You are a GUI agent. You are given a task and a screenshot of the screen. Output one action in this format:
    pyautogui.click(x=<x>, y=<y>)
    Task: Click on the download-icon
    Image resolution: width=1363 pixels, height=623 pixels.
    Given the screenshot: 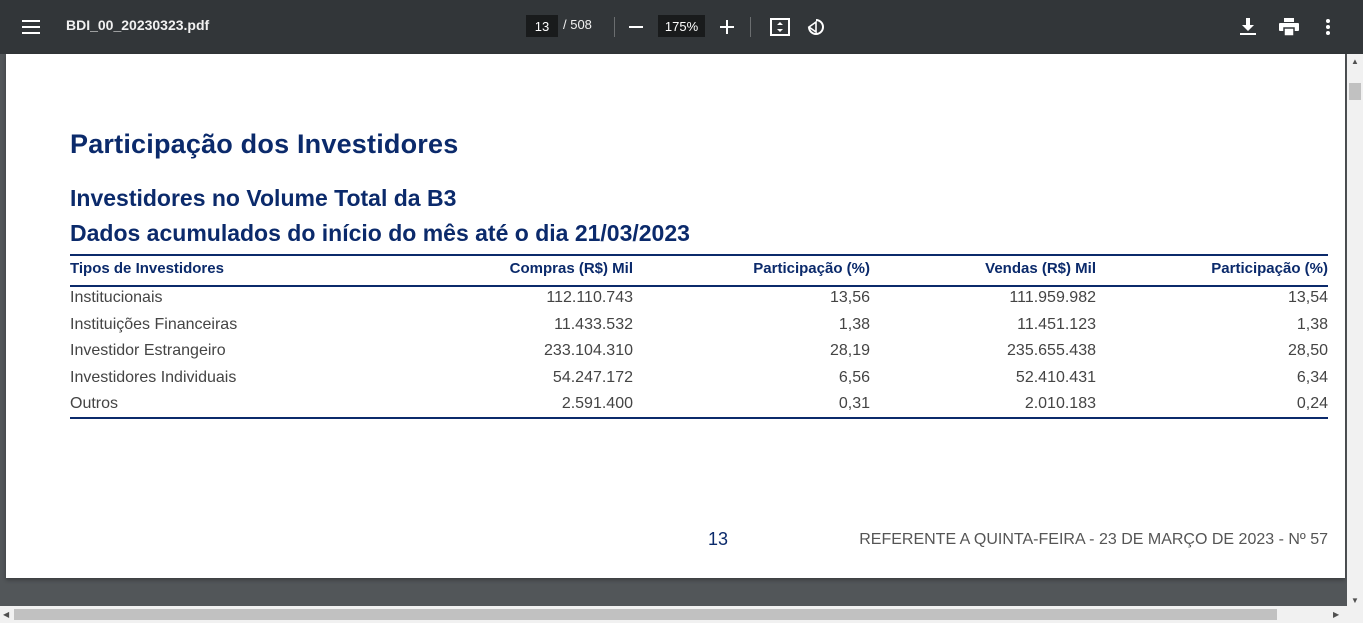 What is the action you would take?
    pyautogui.click(x=1248, y=27)
    